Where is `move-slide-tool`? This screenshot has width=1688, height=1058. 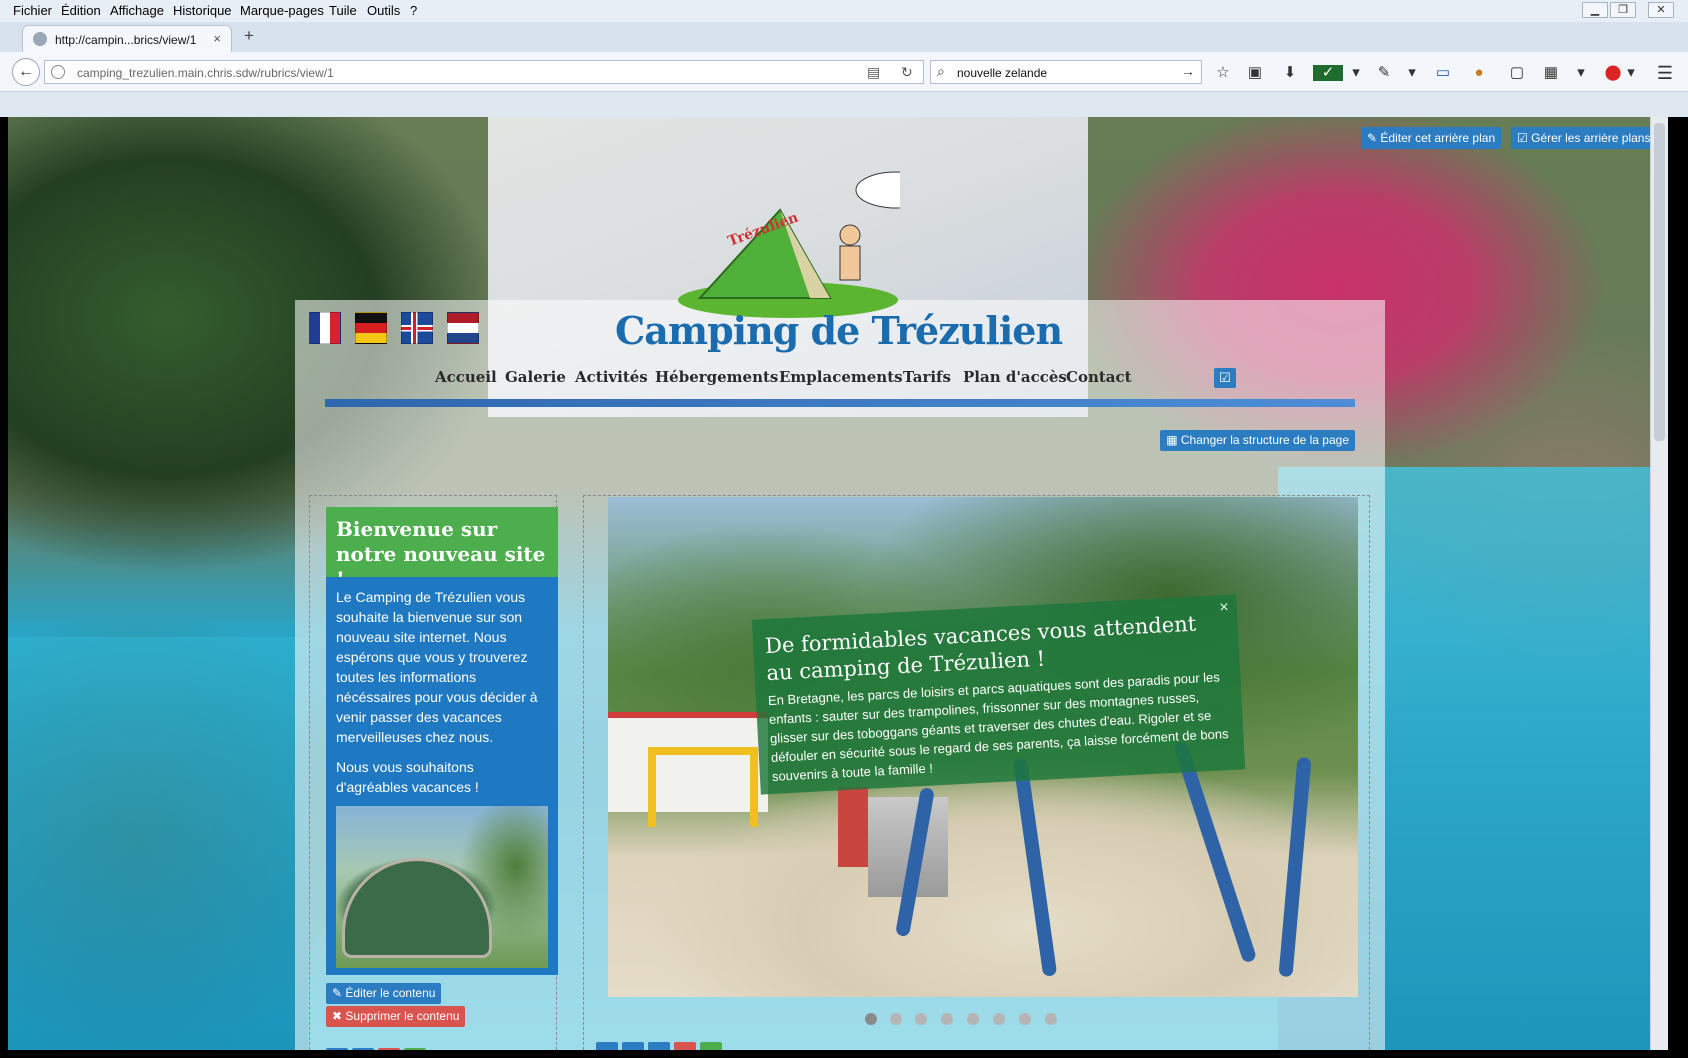 move-slide-tool is located at coordinates (659, 1046).